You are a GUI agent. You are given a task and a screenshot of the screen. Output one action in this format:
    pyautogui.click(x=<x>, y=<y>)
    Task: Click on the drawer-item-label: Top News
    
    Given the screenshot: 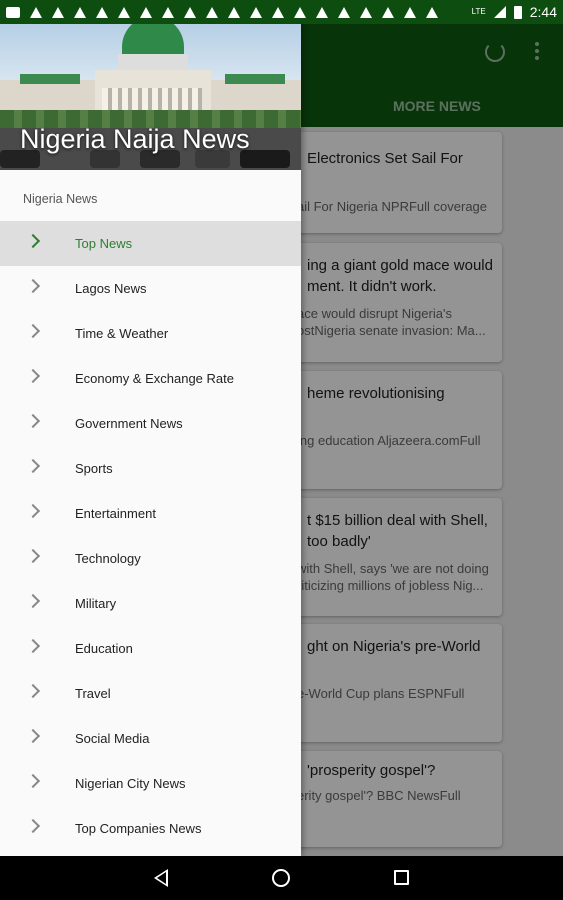 What is the action you would take?
    pyautogui.click(x=104, y=243)
    